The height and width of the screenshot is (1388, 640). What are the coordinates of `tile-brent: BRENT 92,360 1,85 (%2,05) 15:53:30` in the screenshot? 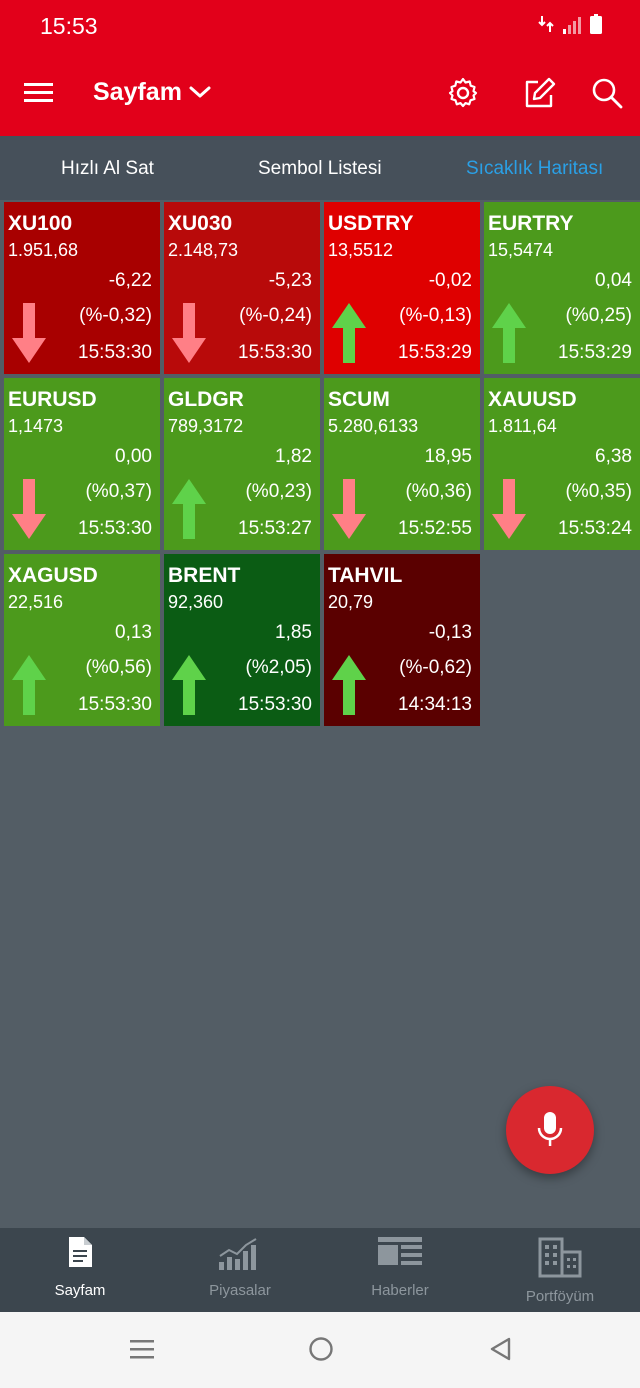 It's located at (242, 640).